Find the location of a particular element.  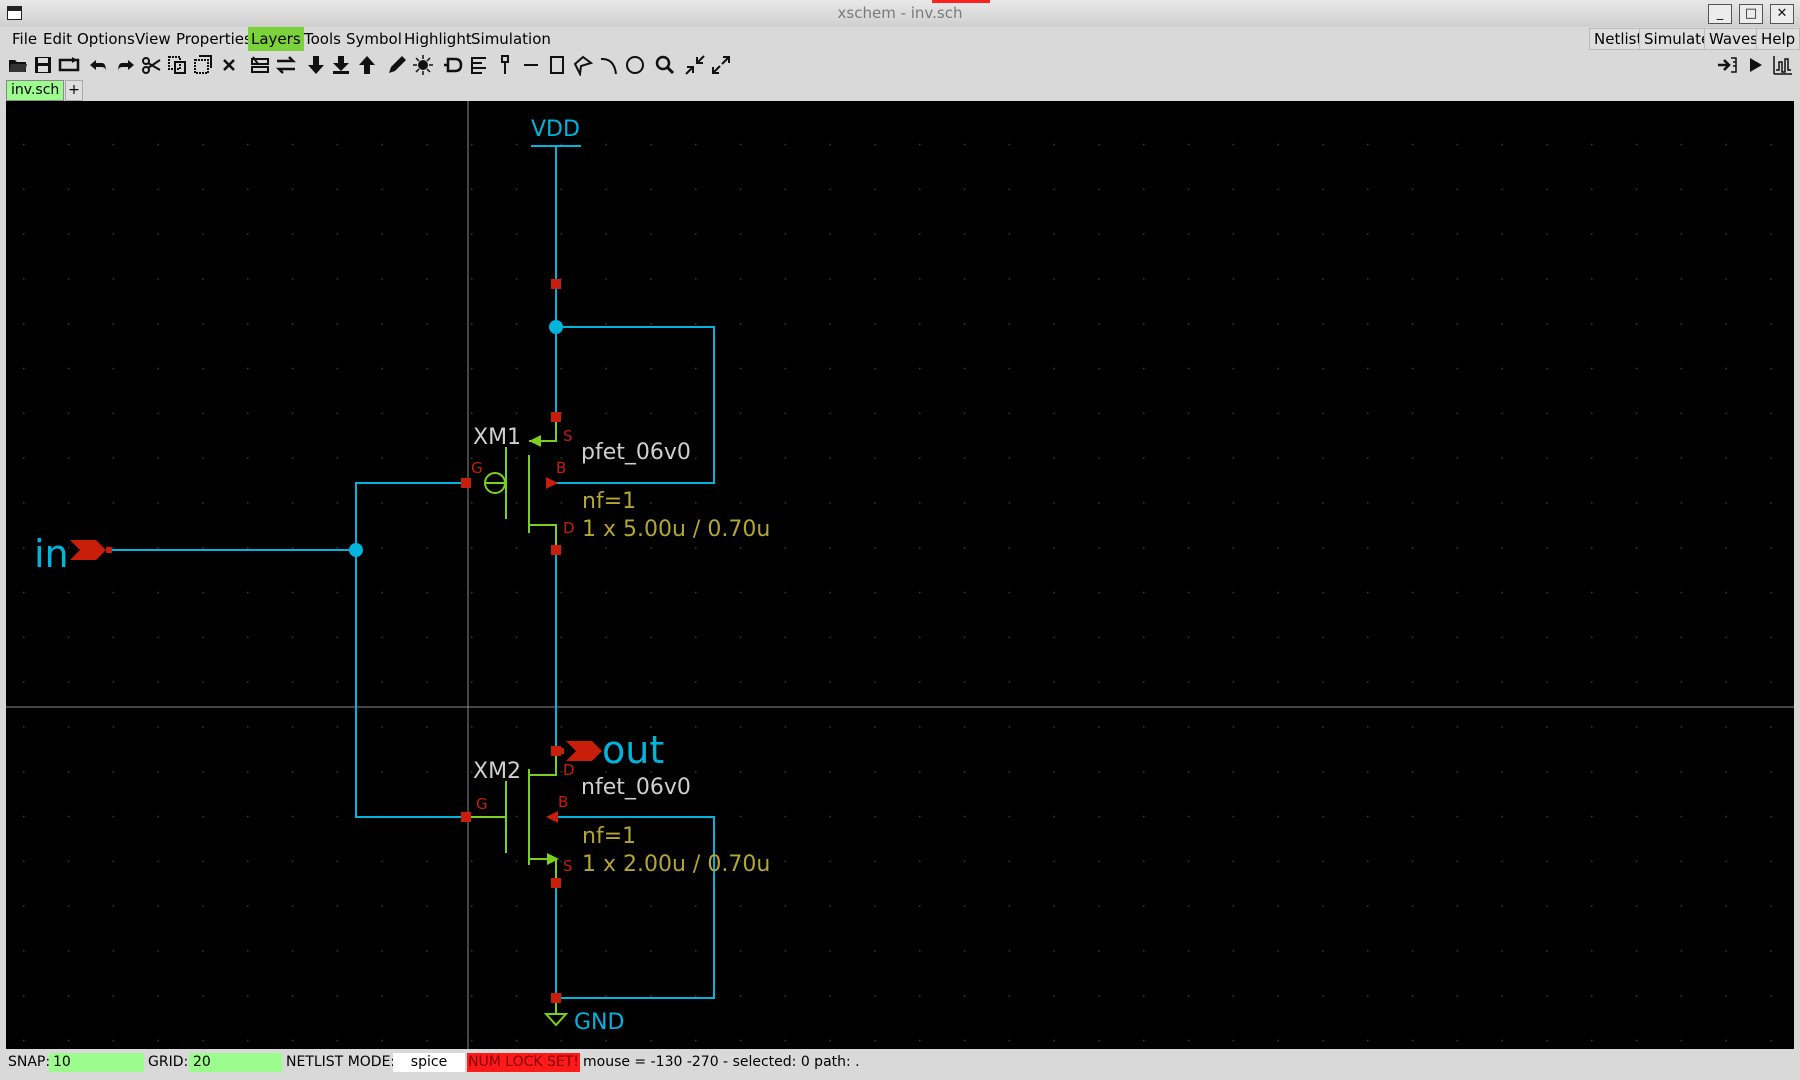

tab-inv-sch: inv.sch is located at coordinates (35, 90).